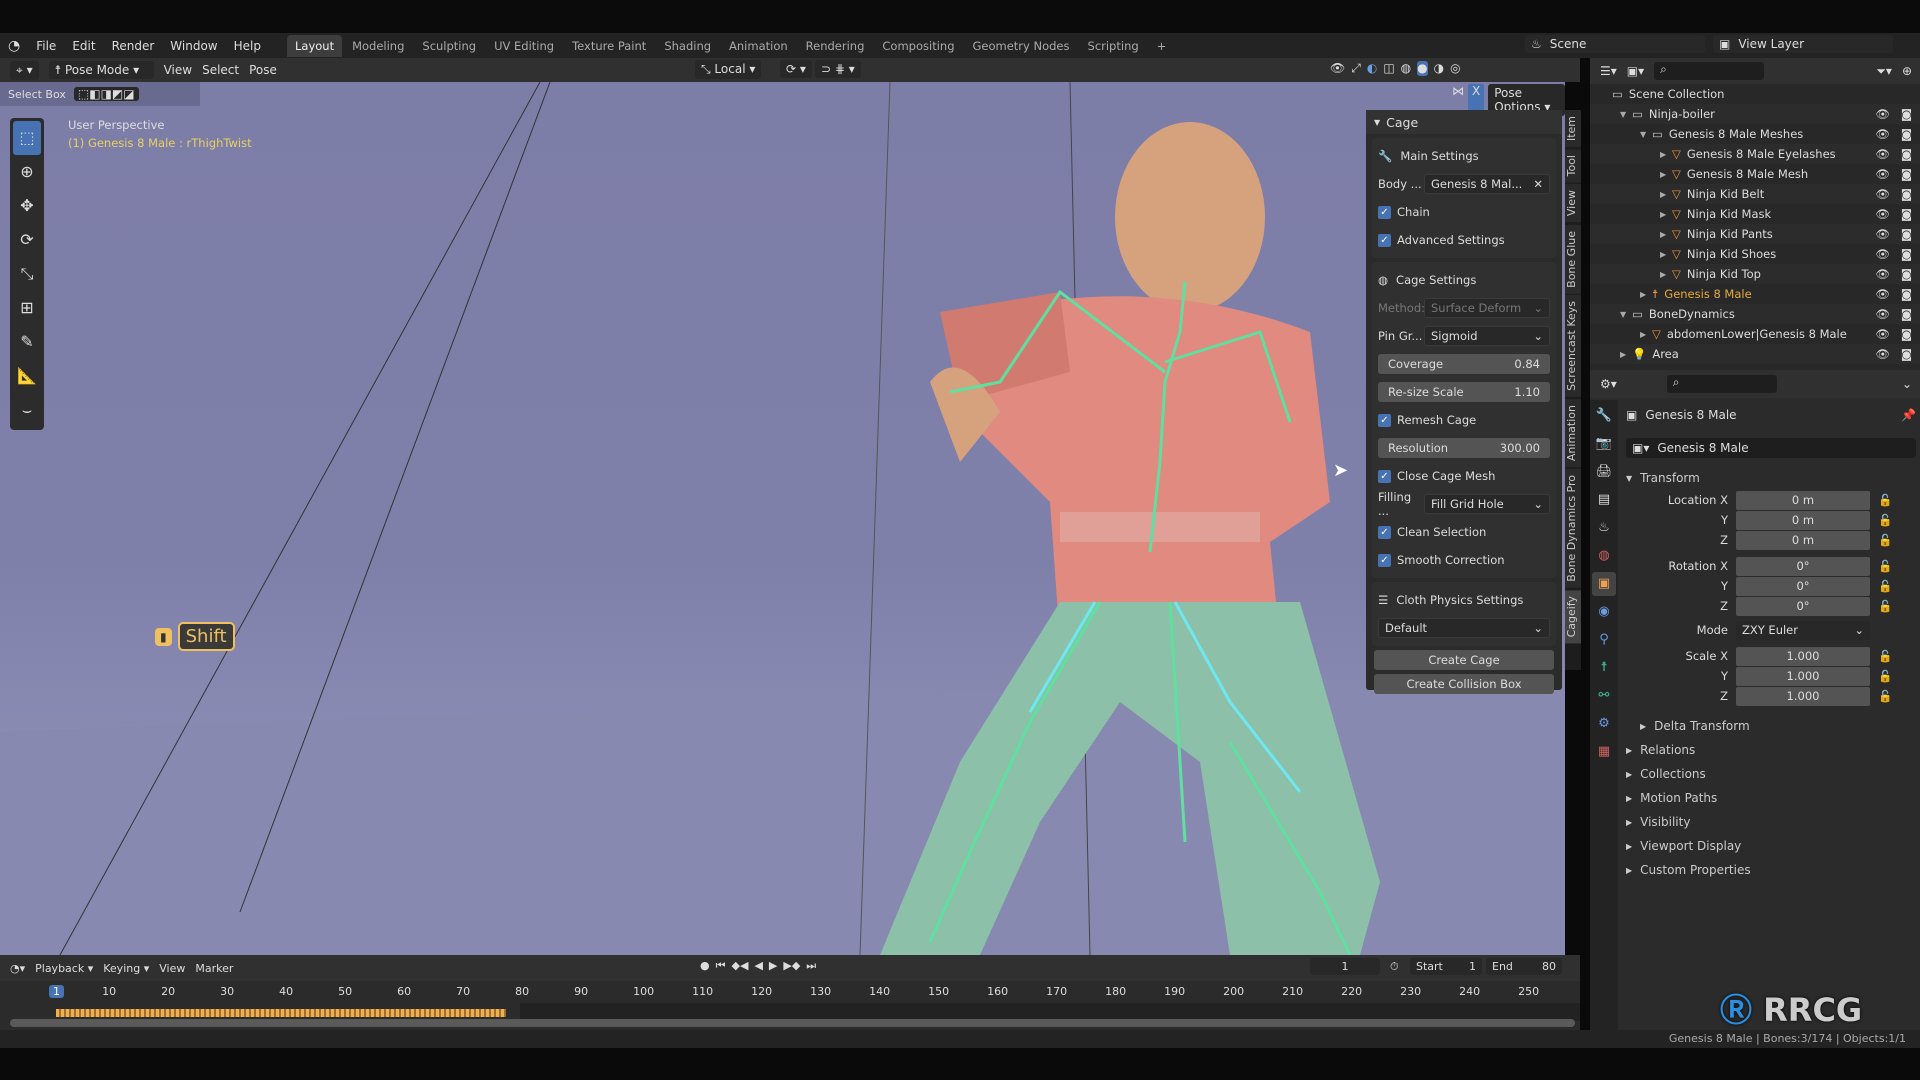  What do you see at coordinates (1755, 94) in the screenshot?
I see `outliner-row: ▭ Scene Collection` at bounding box center [1755, 94].